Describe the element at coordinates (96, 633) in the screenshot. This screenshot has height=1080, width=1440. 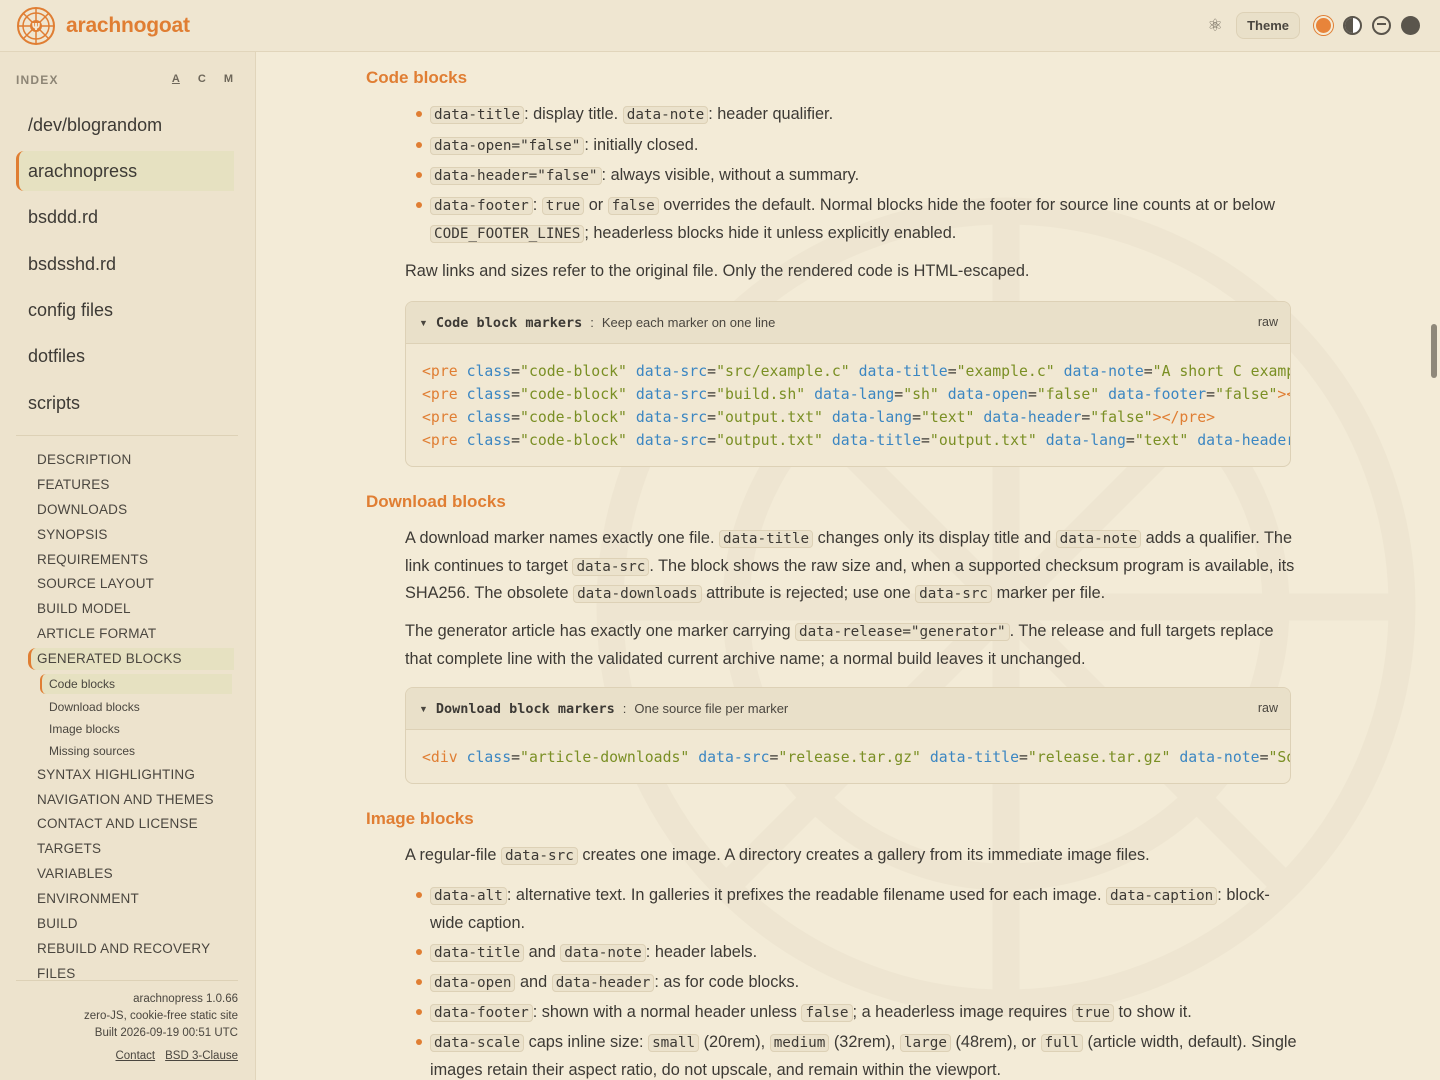
I see `toc-item: ARTICLE FORMAT` at that location.